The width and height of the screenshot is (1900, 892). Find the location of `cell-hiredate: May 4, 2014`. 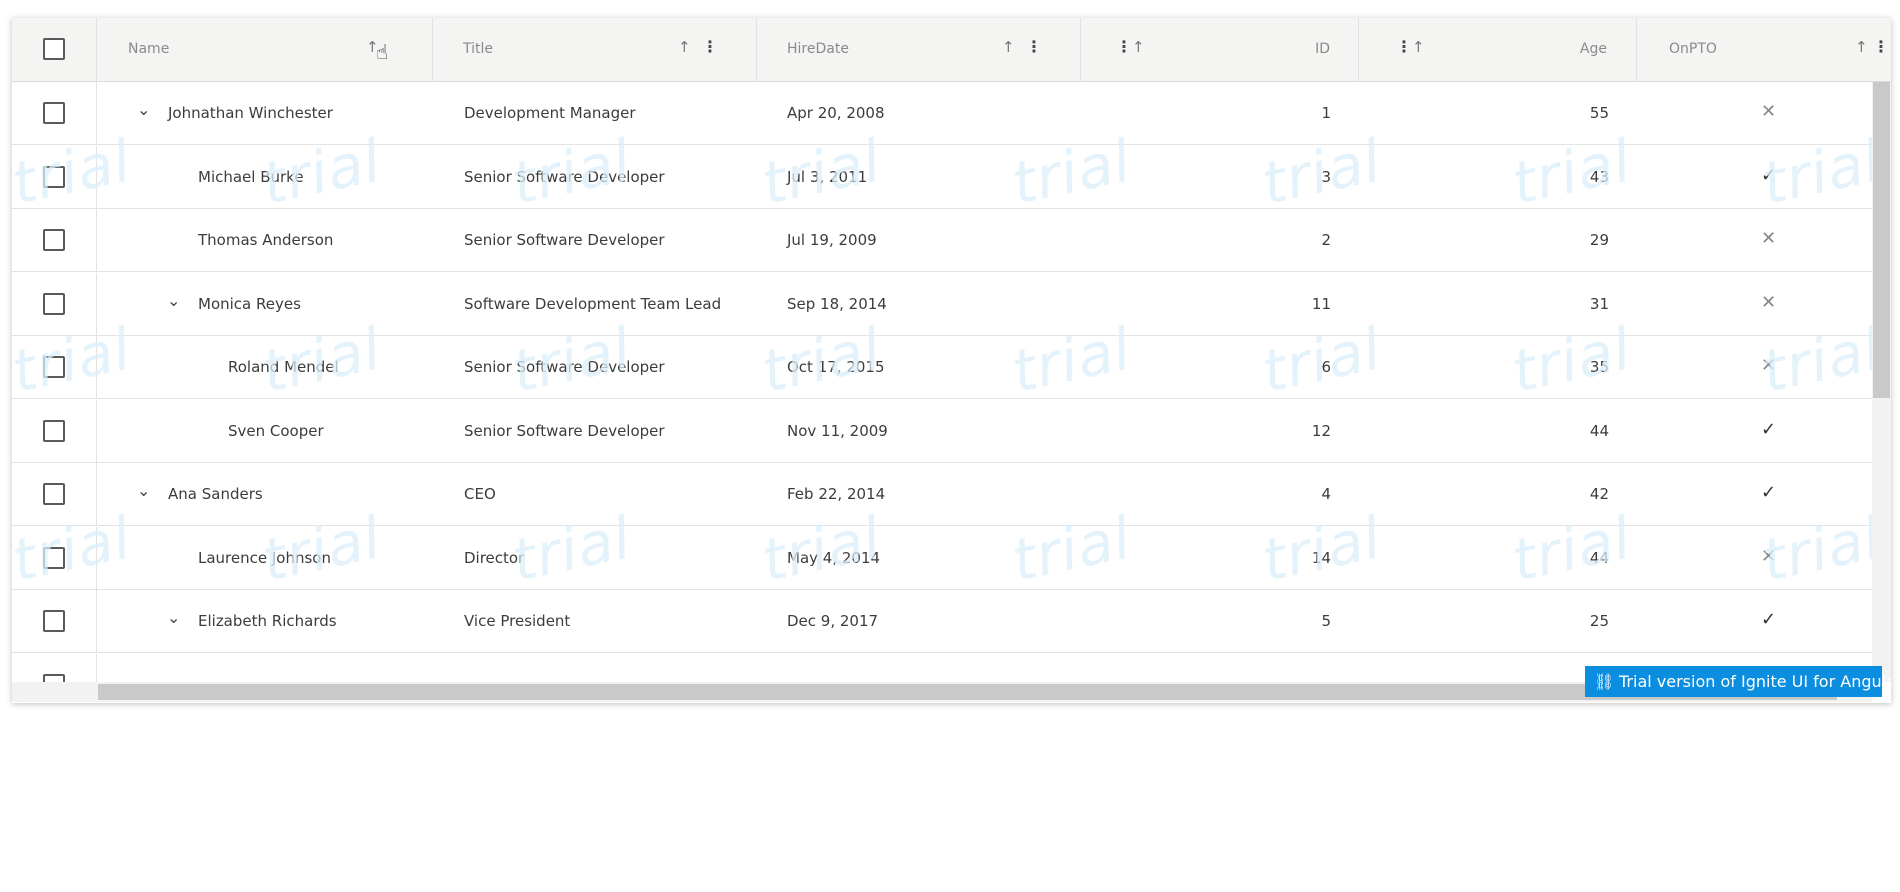

cell-hiredate: May 4, 2014 is located at coordinates (834, 557).